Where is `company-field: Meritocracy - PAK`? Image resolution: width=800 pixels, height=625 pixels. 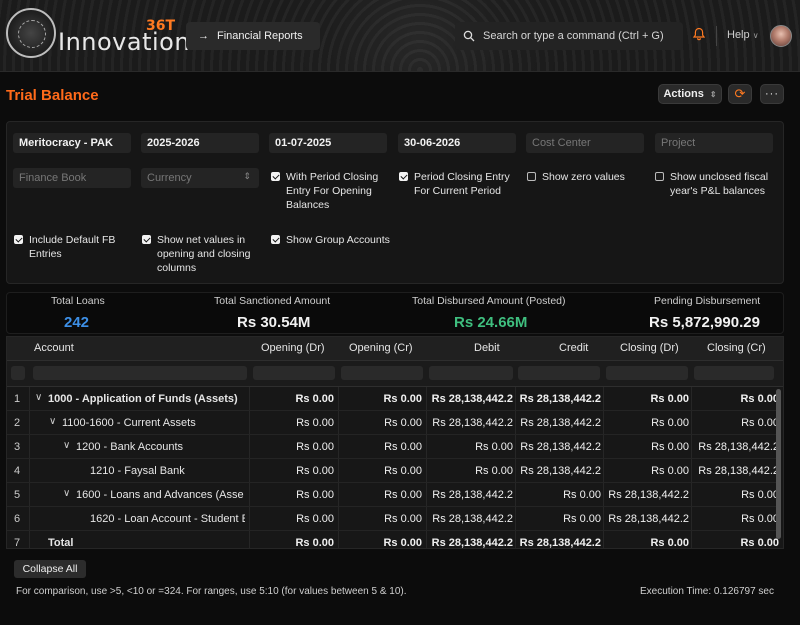 company-field: Meritocracy - PAK is located at coordinates (72, 143).